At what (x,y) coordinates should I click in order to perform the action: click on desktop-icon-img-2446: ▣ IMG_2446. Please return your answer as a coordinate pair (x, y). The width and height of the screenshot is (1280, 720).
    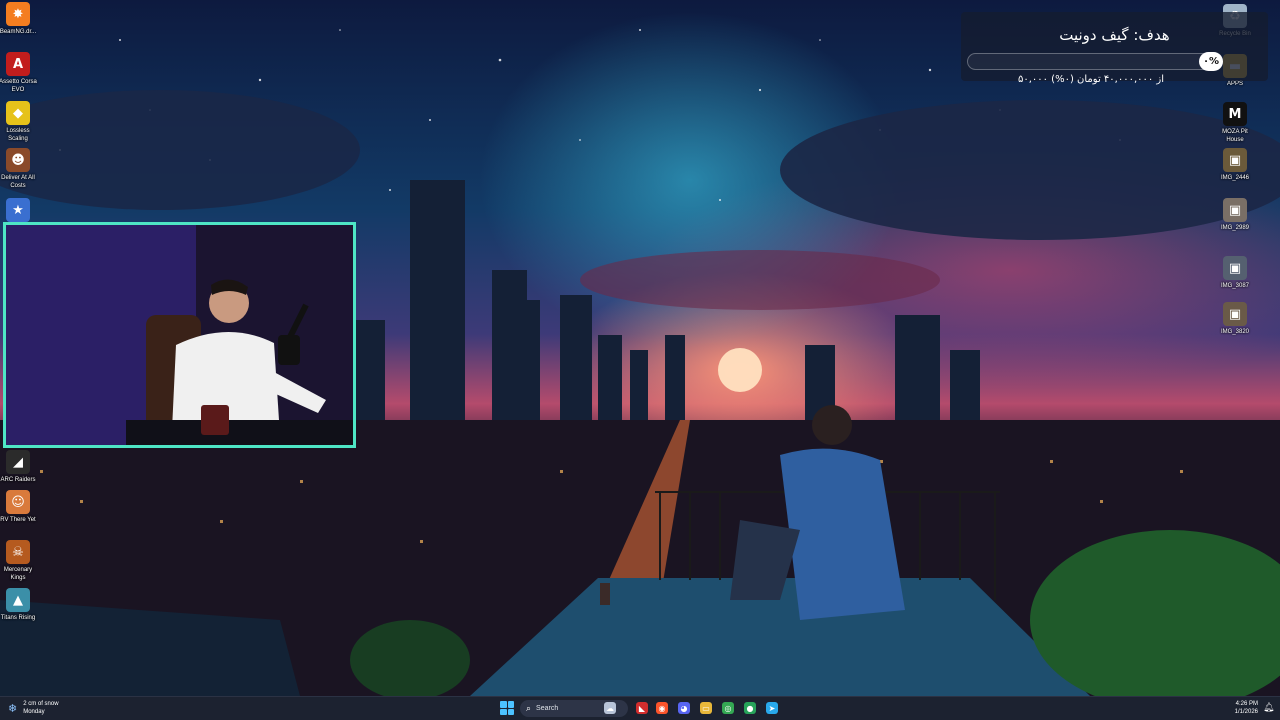
    Looking at the image, I should click on (1235, 165).